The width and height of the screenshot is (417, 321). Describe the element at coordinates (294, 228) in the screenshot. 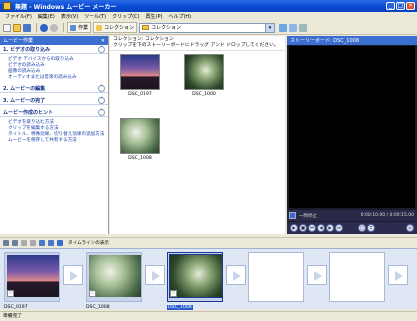

I see `play-icon: ▶` at that location.